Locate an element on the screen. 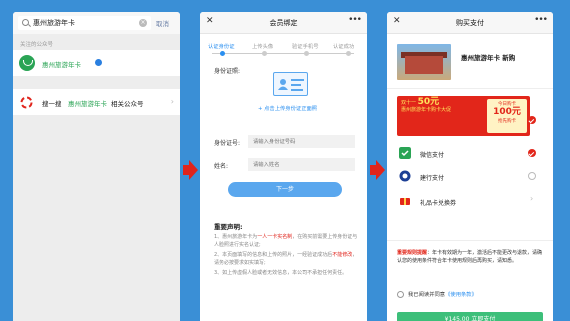 This screenshot has width=570, height=321. terms-link: 《使用条款》 is located at coordinates (461, 295).